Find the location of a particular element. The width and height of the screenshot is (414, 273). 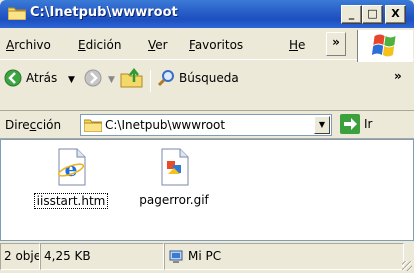

window-title: C:\Inetpub\wwwroot is located at coordinates (104, 12).